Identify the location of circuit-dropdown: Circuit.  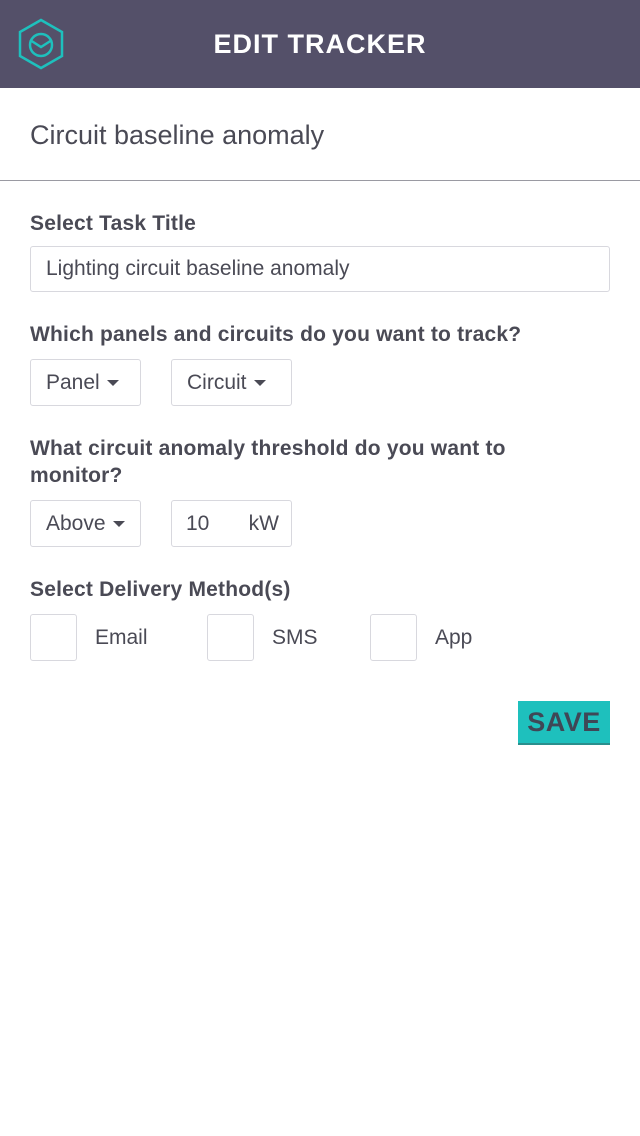
(231, 382).